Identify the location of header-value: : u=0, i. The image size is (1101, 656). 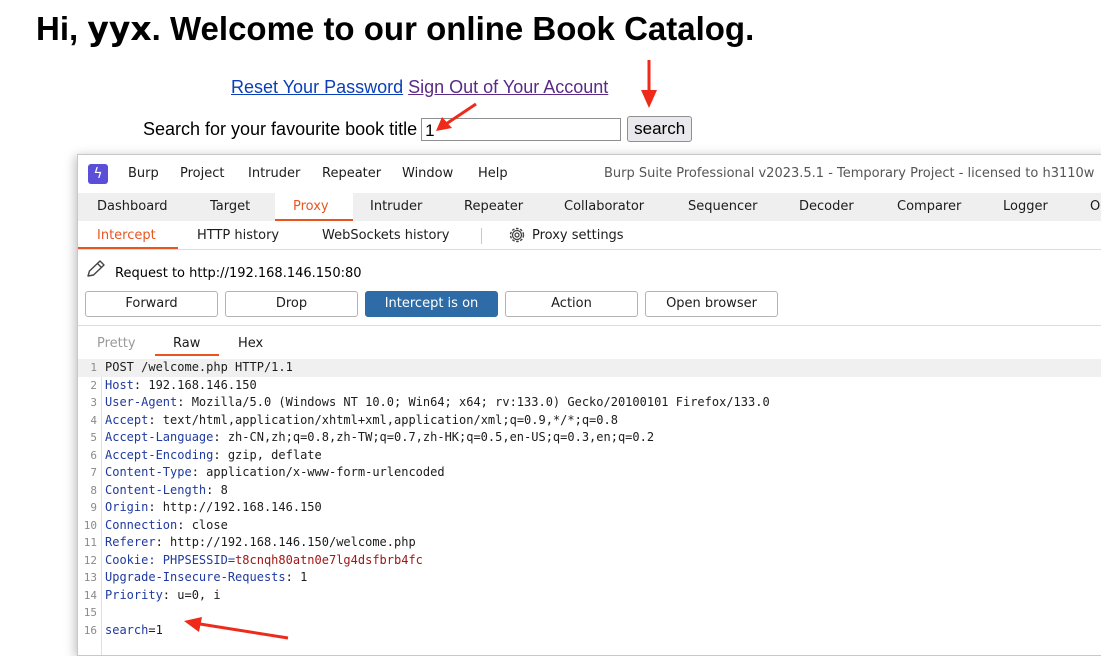
(191, 594).